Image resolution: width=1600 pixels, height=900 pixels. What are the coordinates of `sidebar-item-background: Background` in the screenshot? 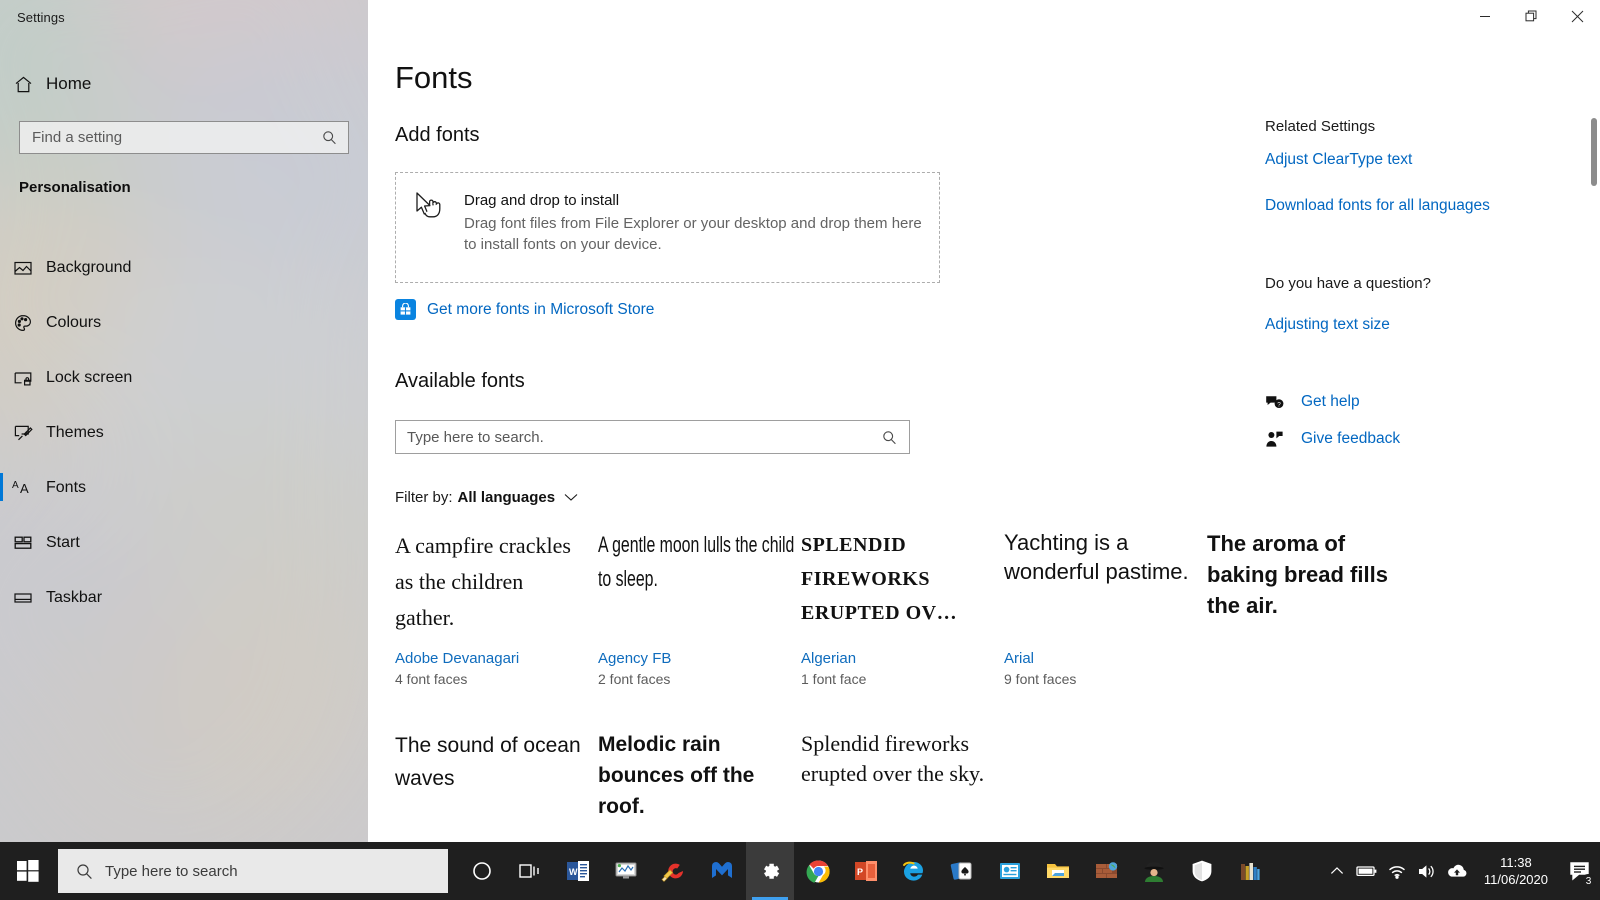 It's located at (184, 267).